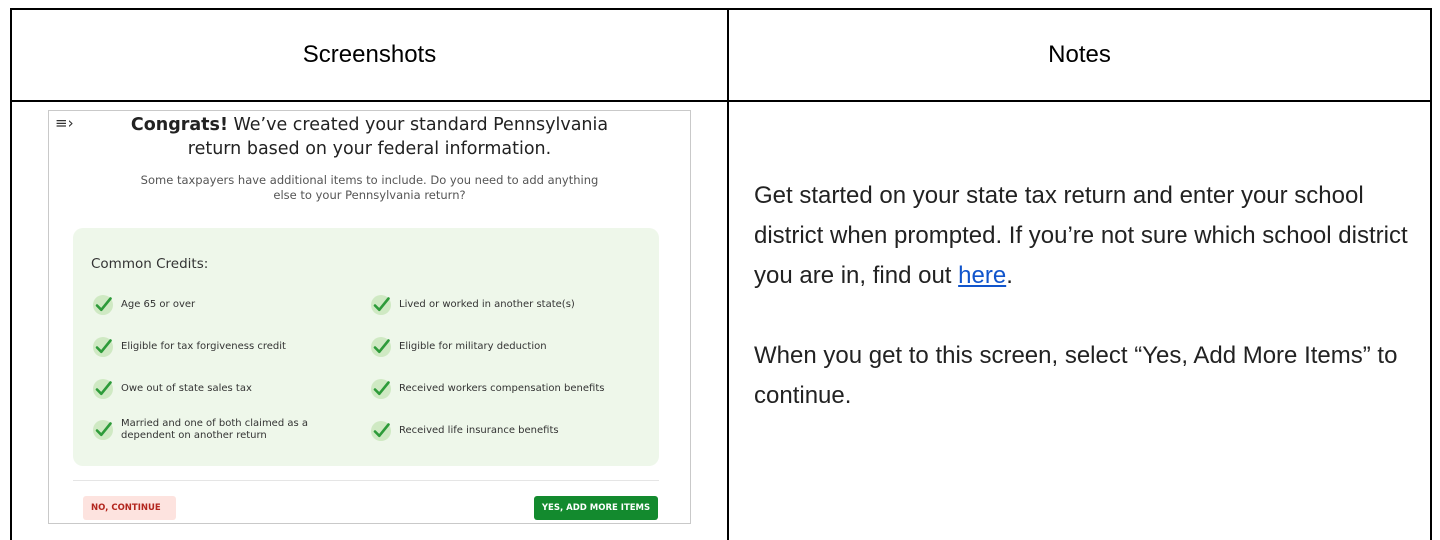  I want to click on header-notes: Notes, so click(1079, 54).